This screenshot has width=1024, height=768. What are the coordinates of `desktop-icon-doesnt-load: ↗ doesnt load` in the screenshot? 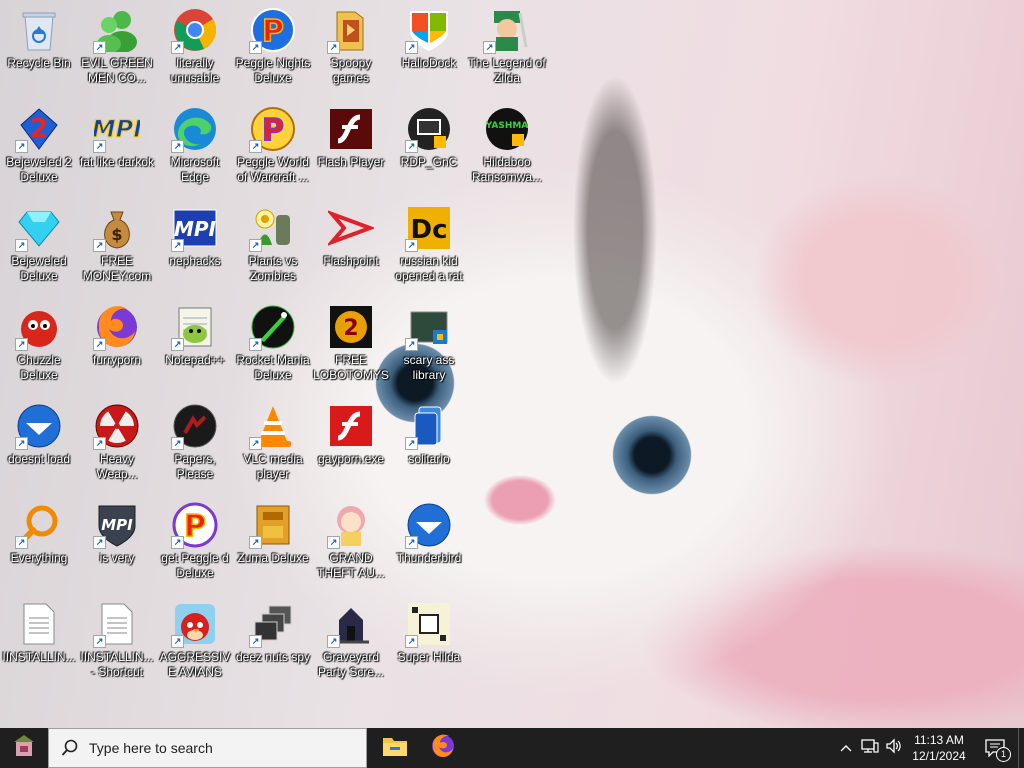 It's located at (39, 434).